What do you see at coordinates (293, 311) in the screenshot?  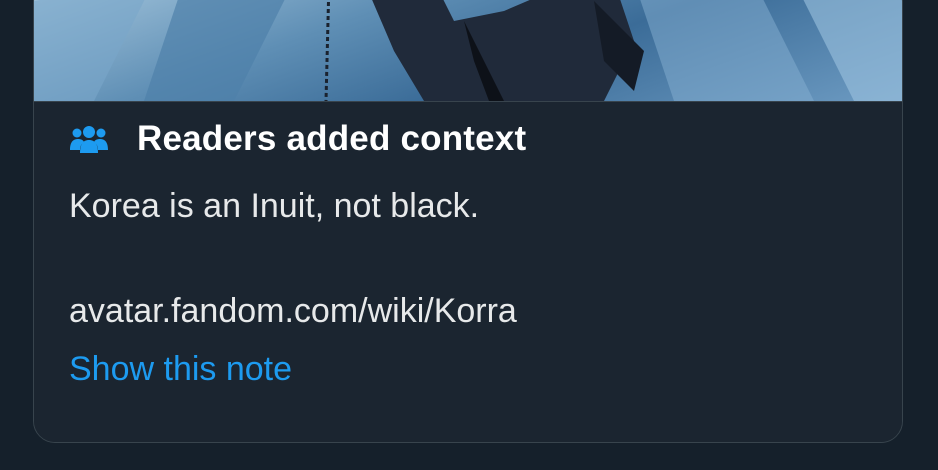 I see `note-source-link: avatar.fandom.com/wiki/Korra` at bounding box center [293, 311].